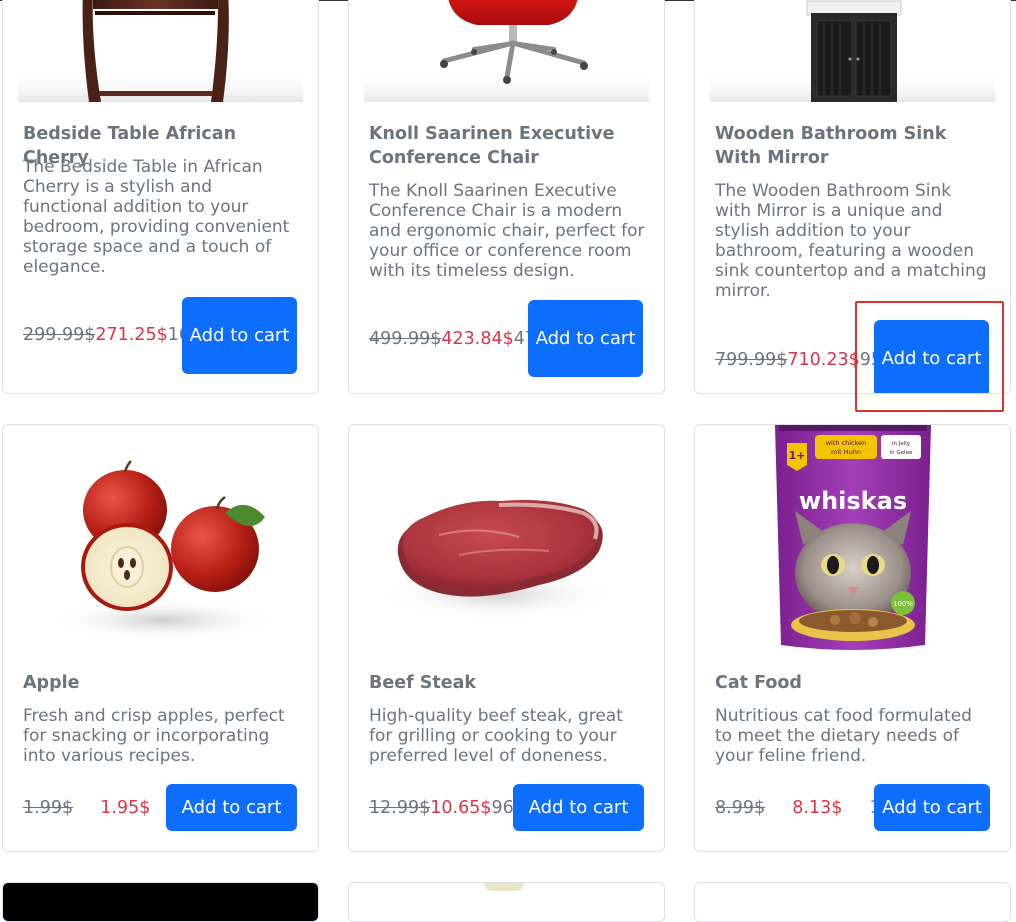 The width and height of the screenshot is (1016, 922). What do you see at coordinates (160, 542) in the screenshot?
I see `product-image-apples` at bounding box center [160, 542].